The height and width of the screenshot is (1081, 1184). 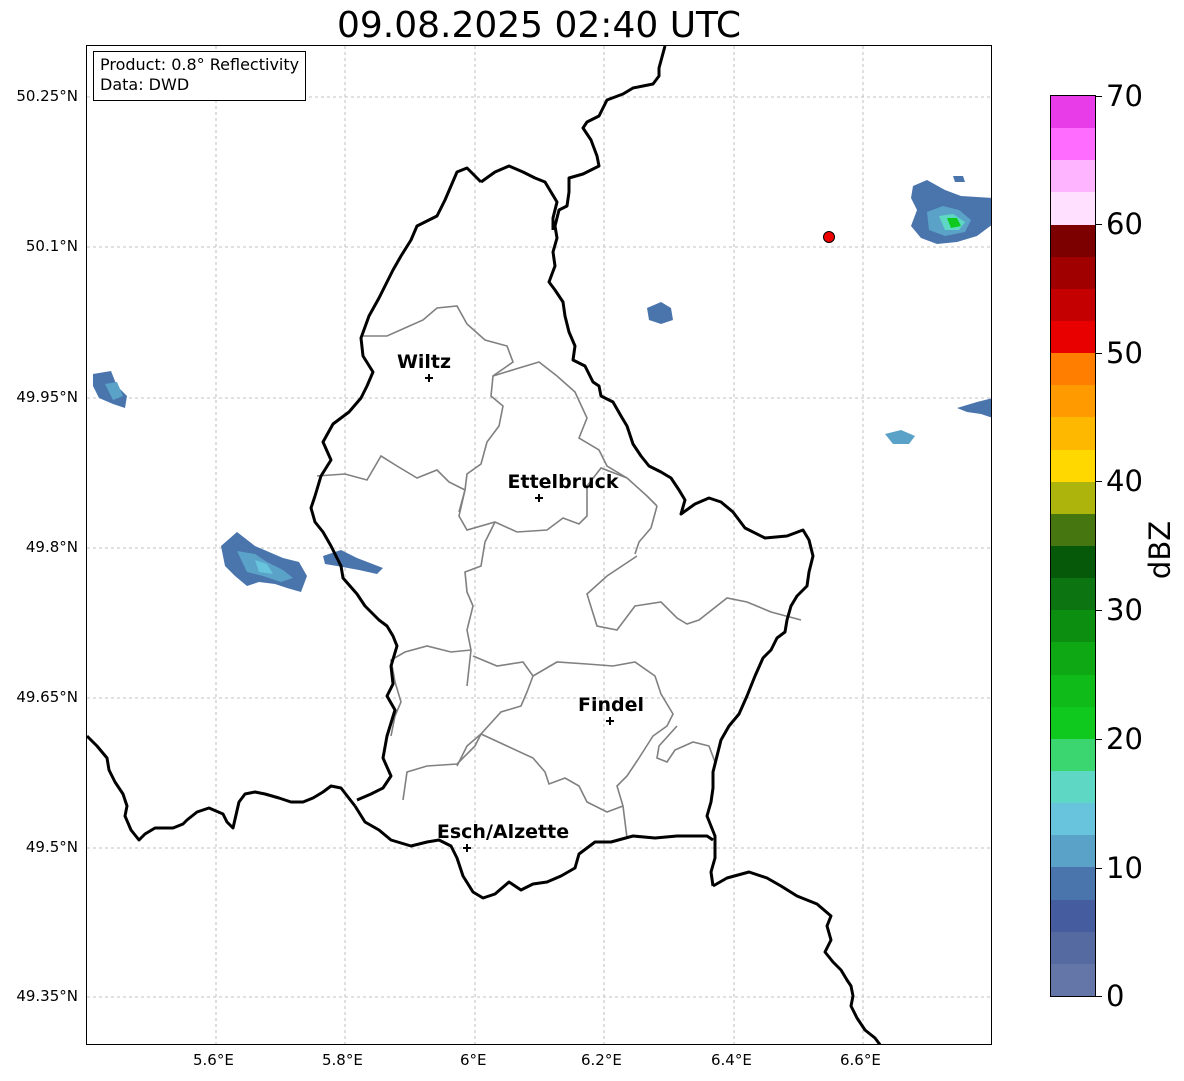 What do you see at coordinates (1115, 996) in the screenshot?
I see `colorbar-label-0: 0` at bounding box center [1115, 996].